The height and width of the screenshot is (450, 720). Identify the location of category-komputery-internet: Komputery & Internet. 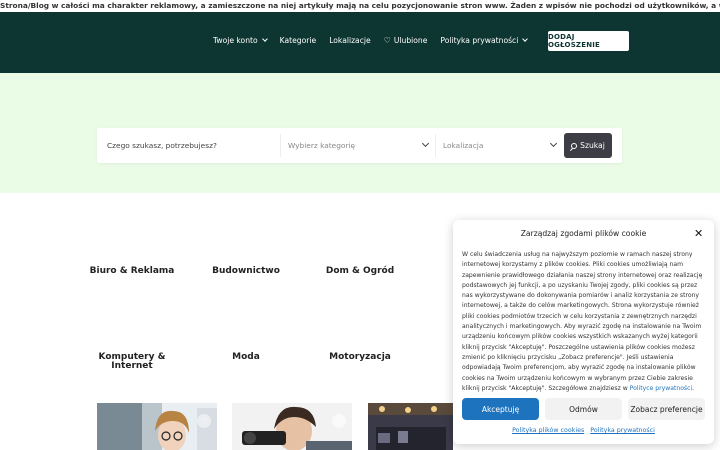
(132, 362).